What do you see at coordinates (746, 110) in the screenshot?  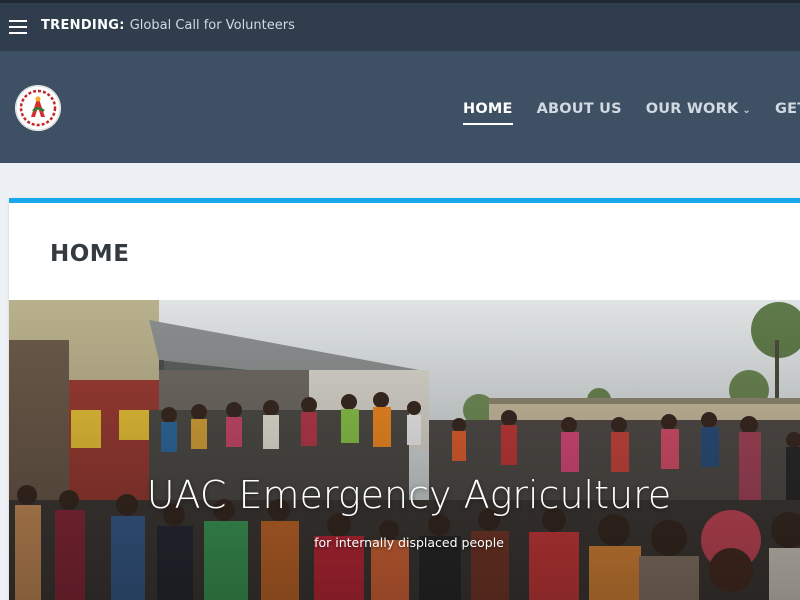 I see `chevron-down-icon: ⌄` at bounding box center [746, 110].